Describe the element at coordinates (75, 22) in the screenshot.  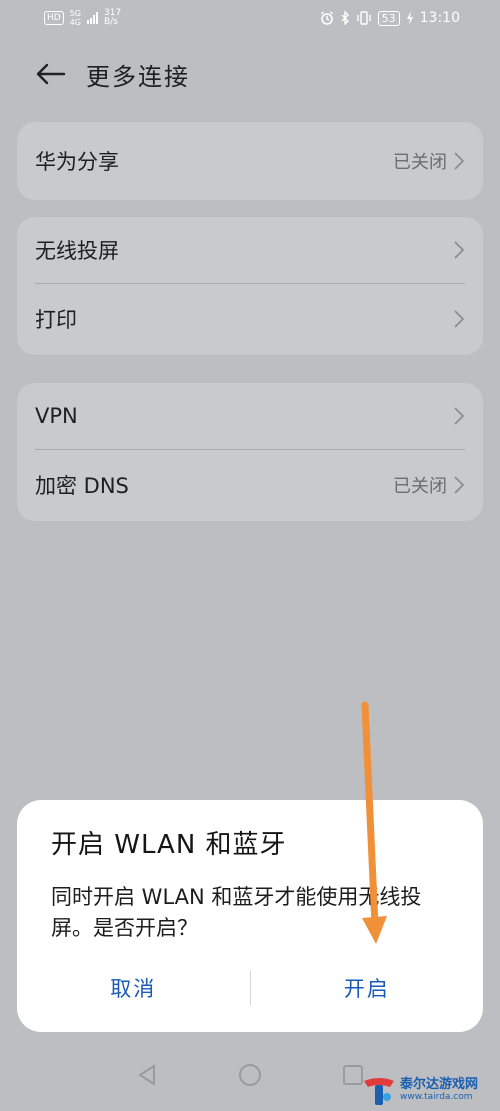
I see `network-type-bottom: 4G` at that location.